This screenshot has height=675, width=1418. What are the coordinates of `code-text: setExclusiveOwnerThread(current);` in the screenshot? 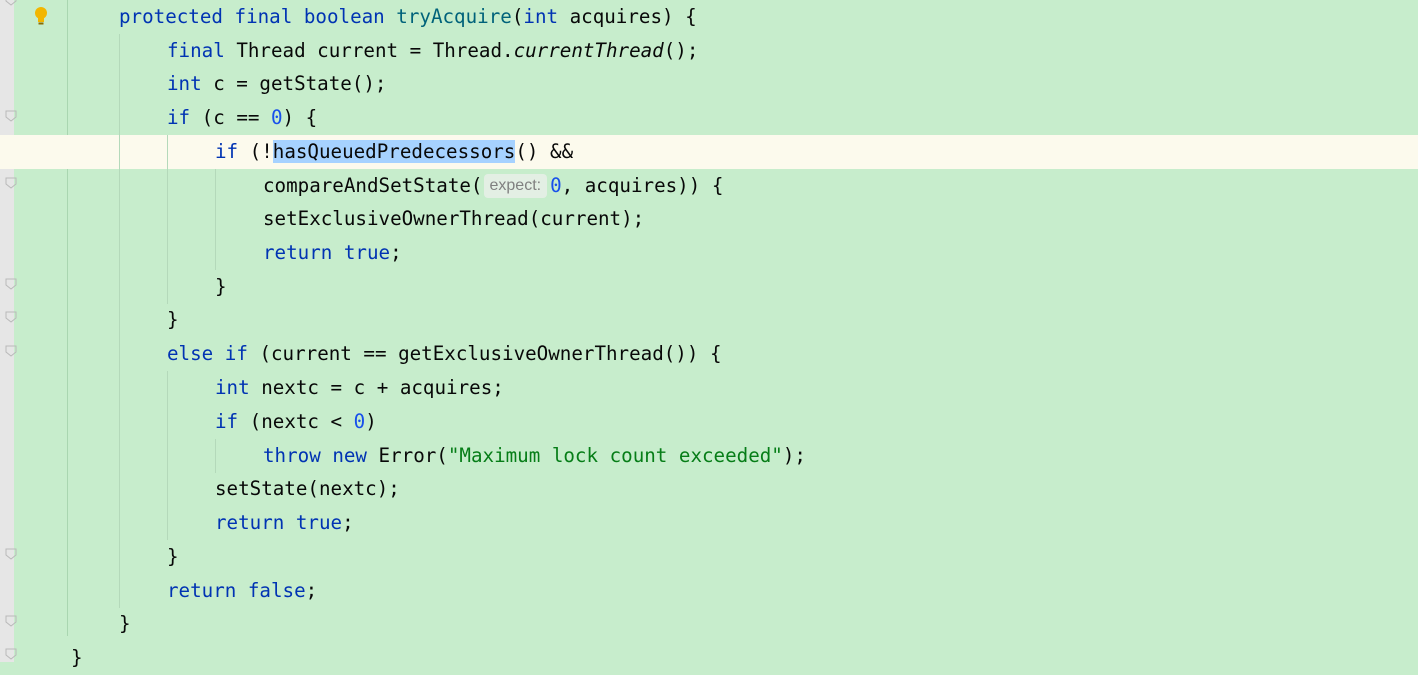 It's located at (453, 219).